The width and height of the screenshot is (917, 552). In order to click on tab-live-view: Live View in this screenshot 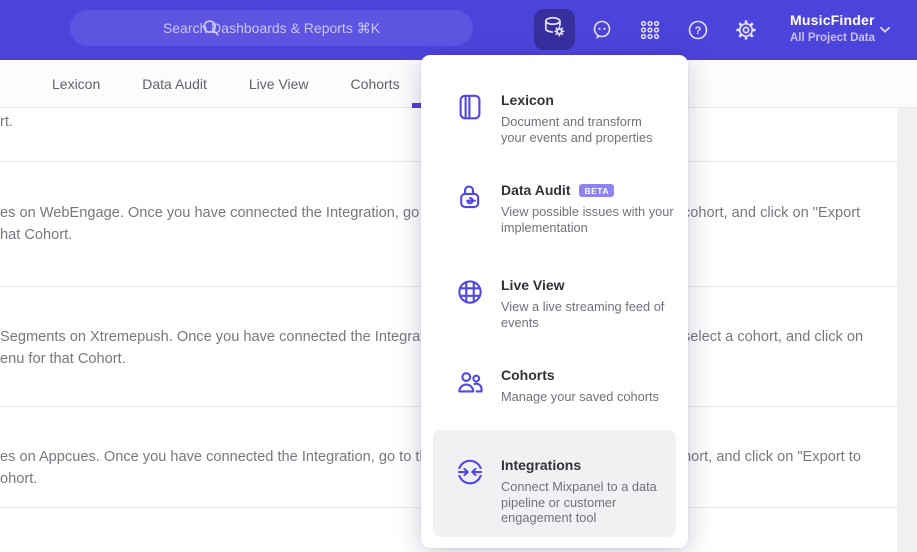, I will do `click(279, 84)`.